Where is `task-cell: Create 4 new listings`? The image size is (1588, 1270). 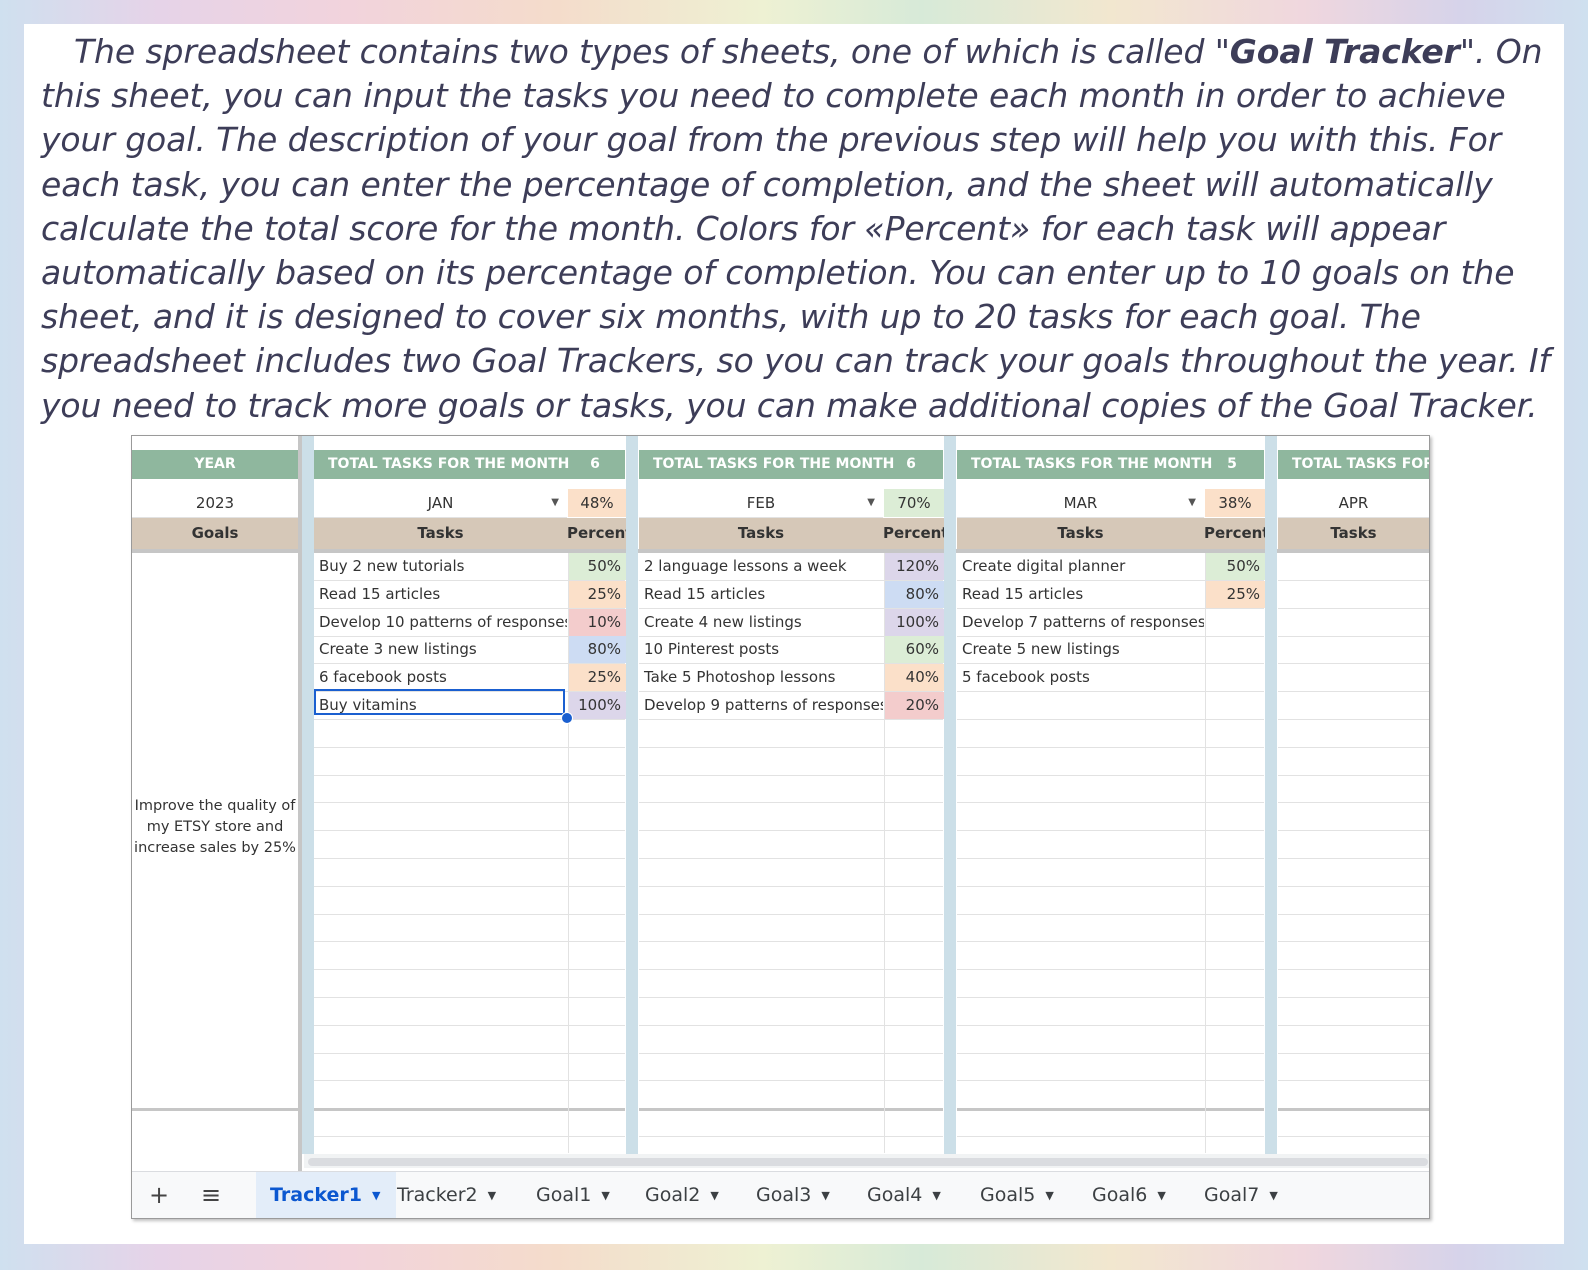
task-cell: Create 4 new listings is located at coordinates (761, 622).